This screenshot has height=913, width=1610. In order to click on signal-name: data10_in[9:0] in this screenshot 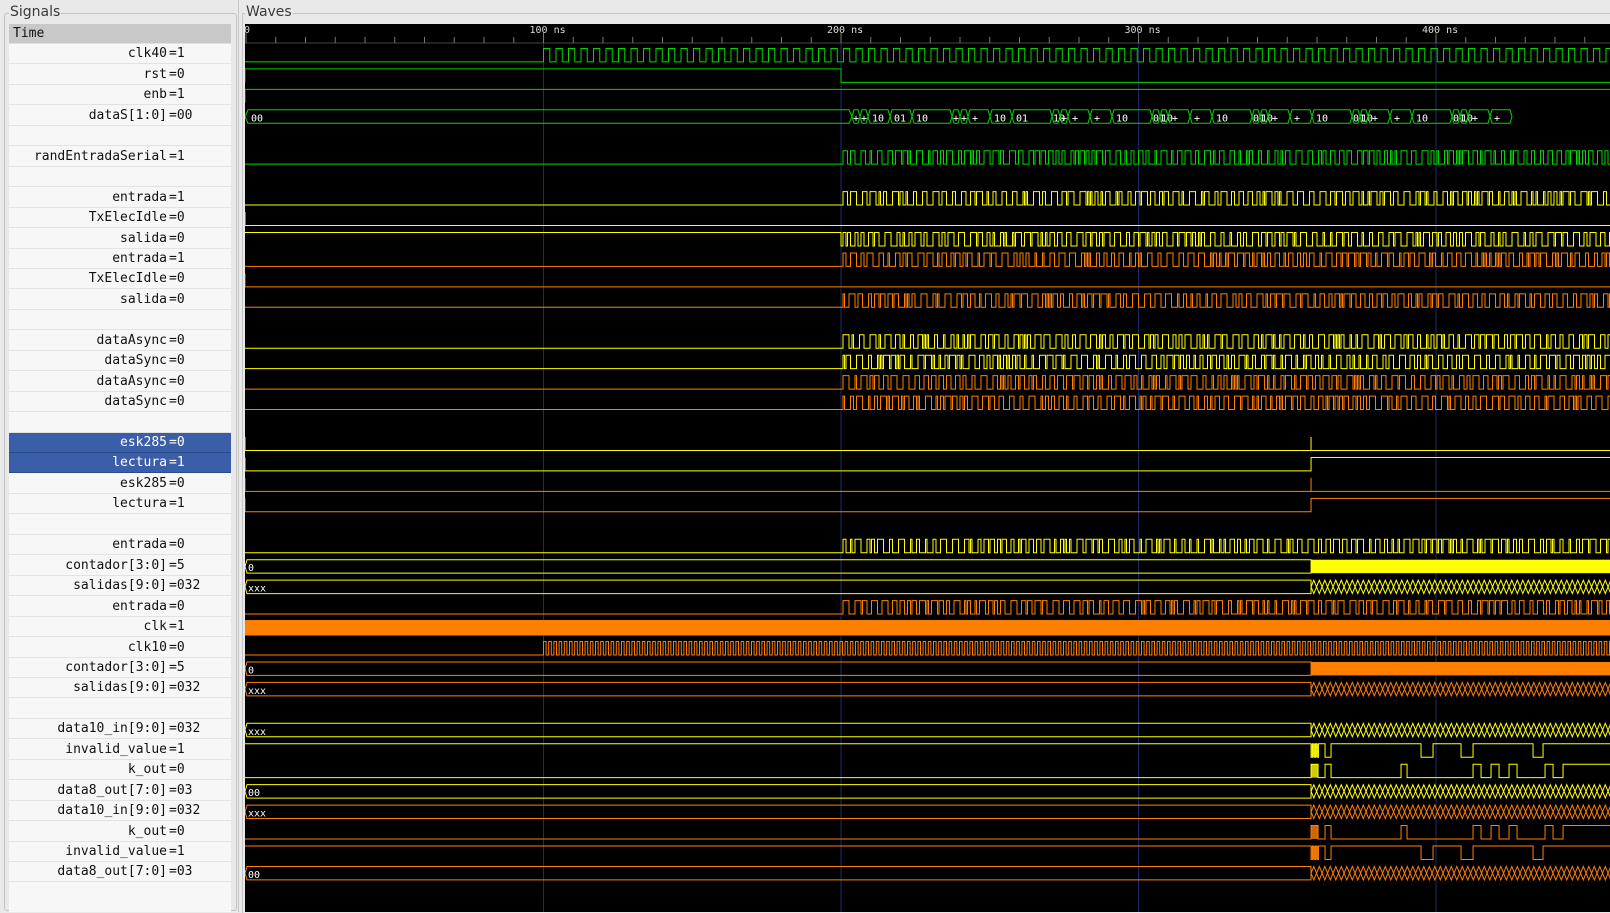, I will do `click(112, 811)`.